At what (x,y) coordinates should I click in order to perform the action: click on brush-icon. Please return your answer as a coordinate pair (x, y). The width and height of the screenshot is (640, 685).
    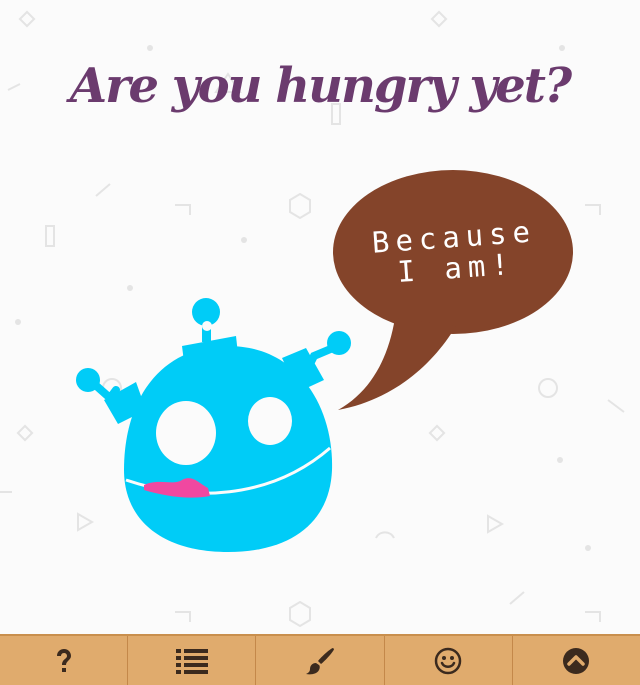
    Looking at the image, I should click on (320, 660).